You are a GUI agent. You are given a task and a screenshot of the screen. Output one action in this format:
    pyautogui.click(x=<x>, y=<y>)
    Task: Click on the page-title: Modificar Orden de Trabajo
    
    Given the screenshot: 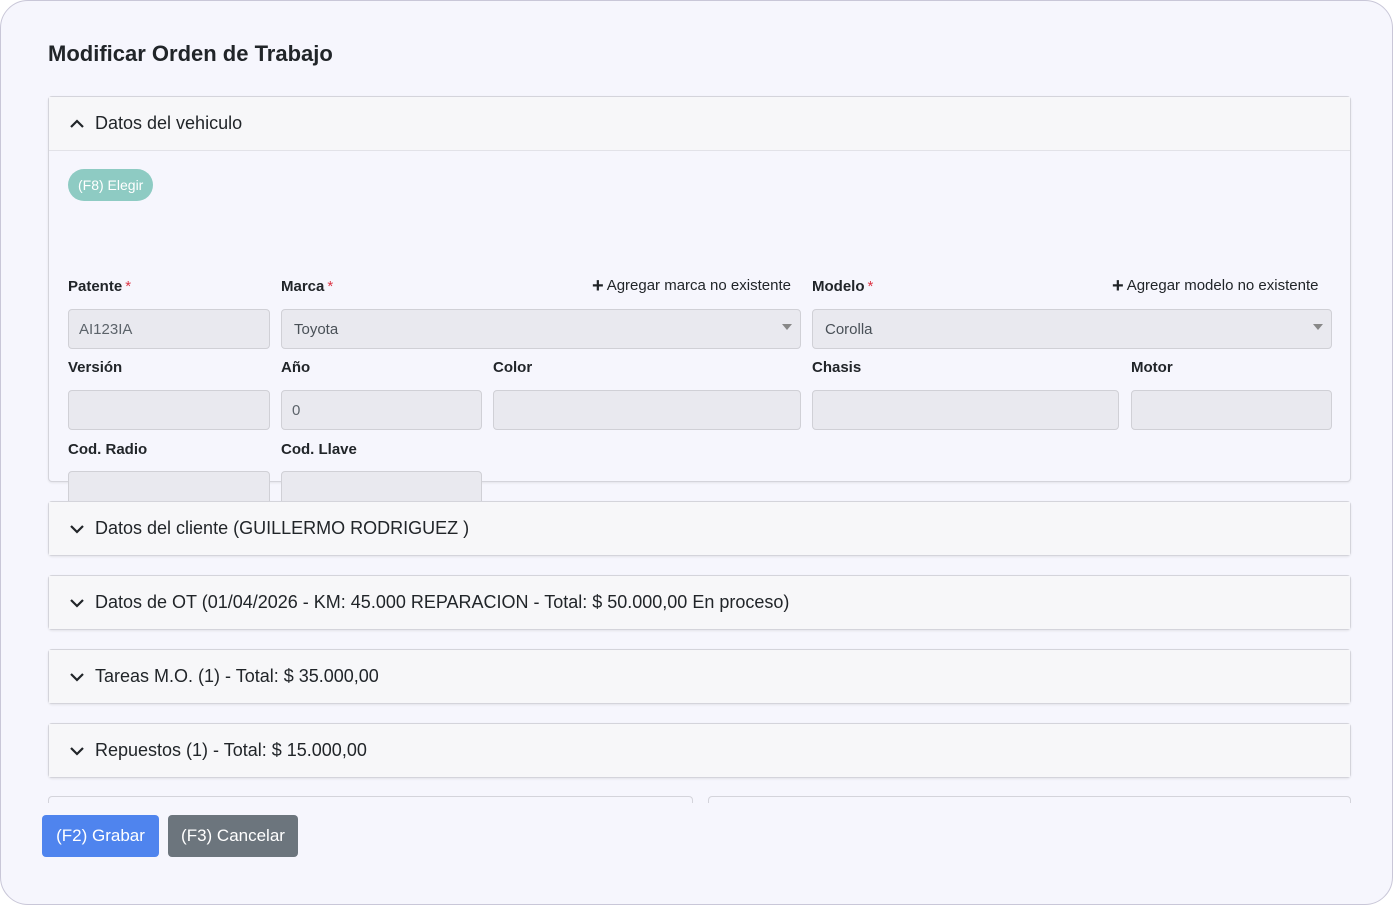 What is the action you would take?
    pyautogui.click(x=190, y=53)
    